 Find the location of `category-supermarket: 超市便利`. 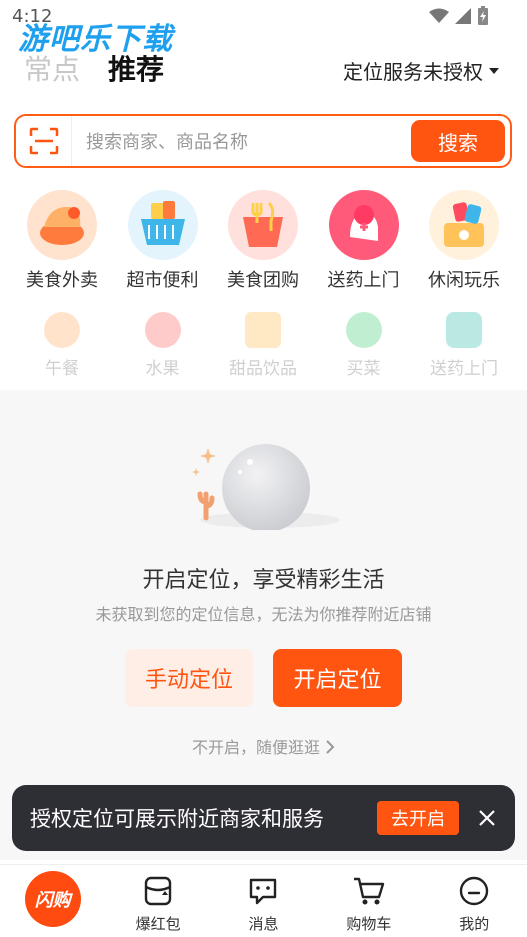

category-supermarket: 超市便利 is located at coordinates (163, 241).